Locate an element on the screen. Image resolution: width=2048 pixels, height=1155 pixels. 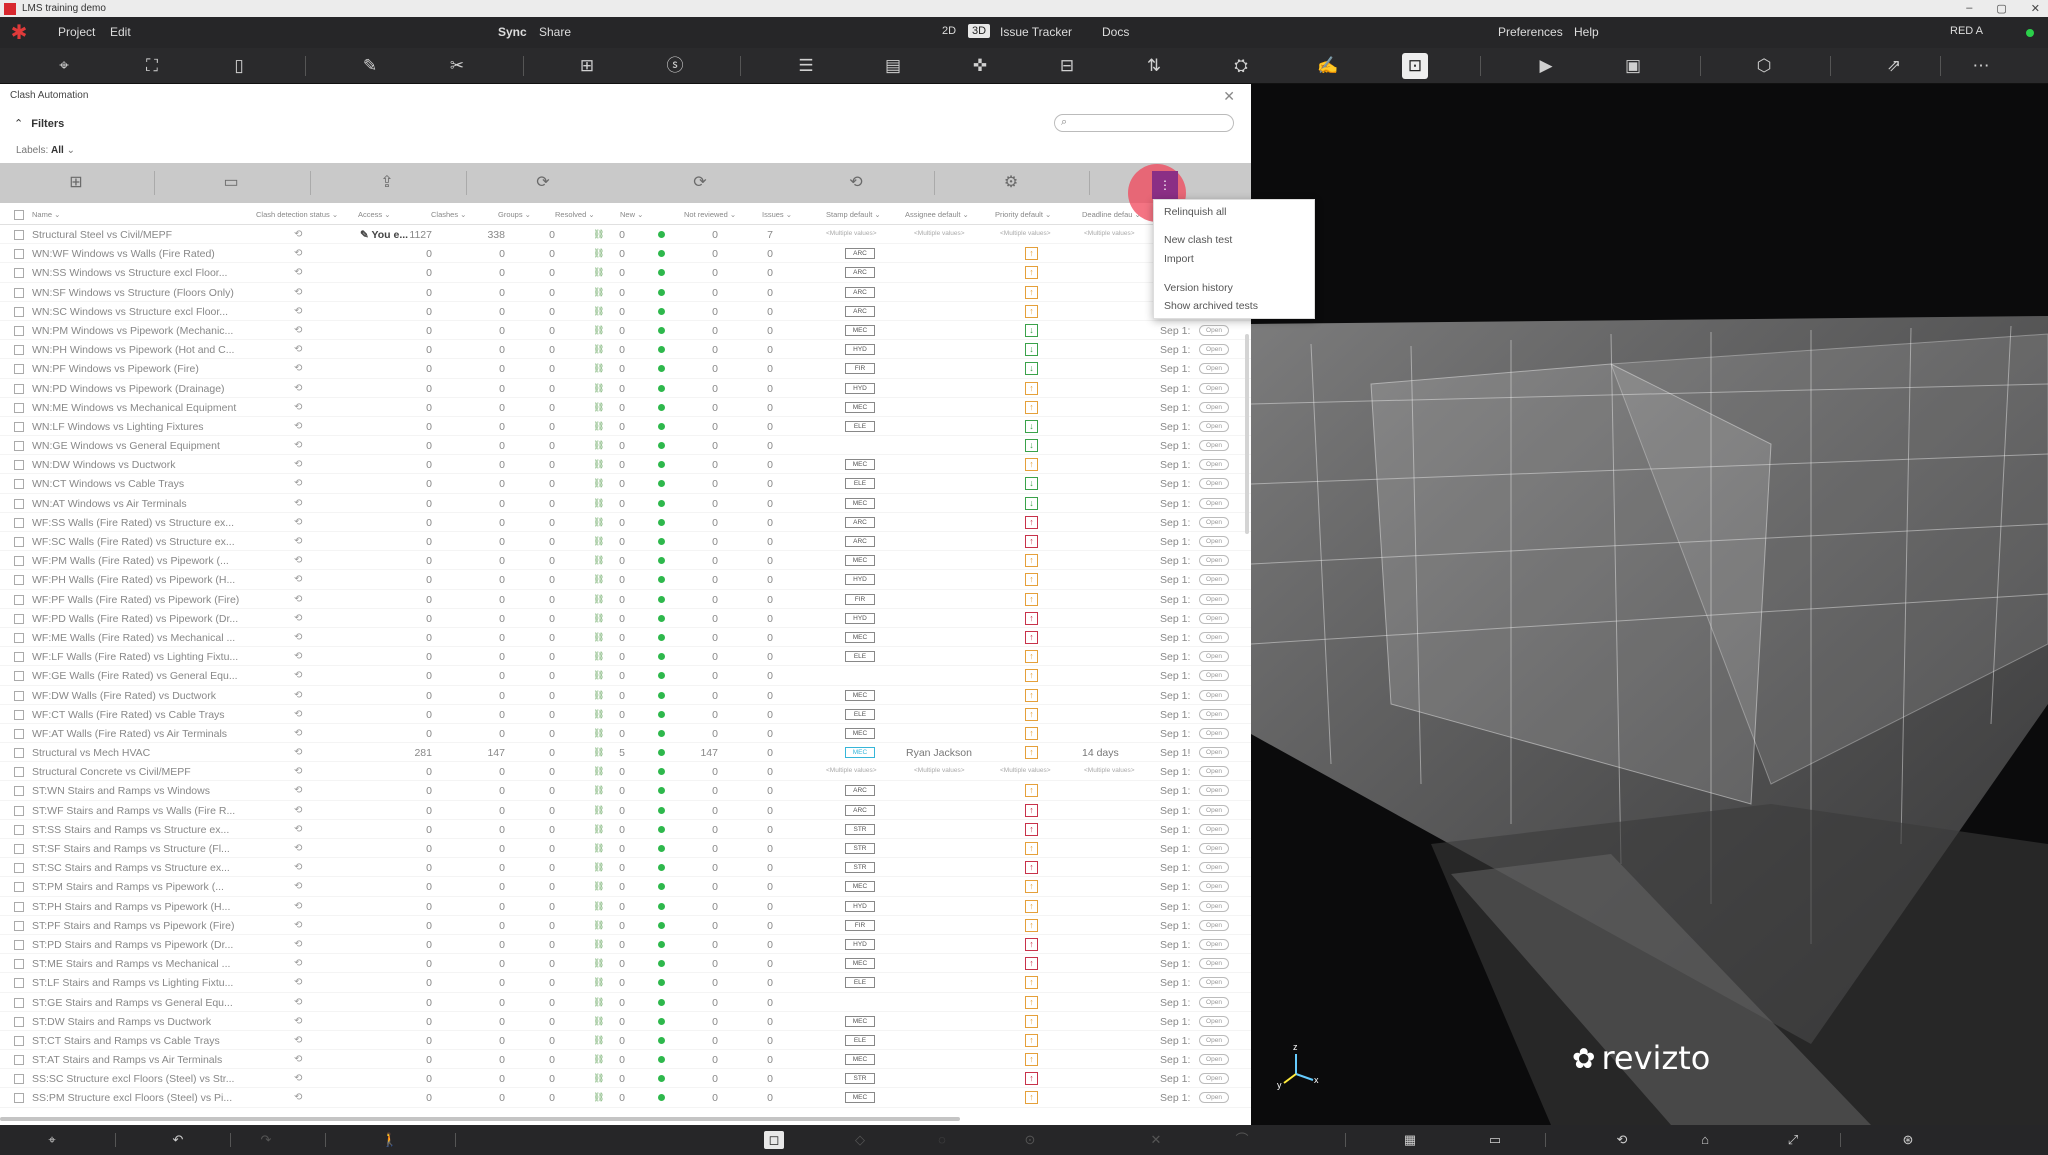
sheet-icon: ▯ is located at coordinates (239, 66).